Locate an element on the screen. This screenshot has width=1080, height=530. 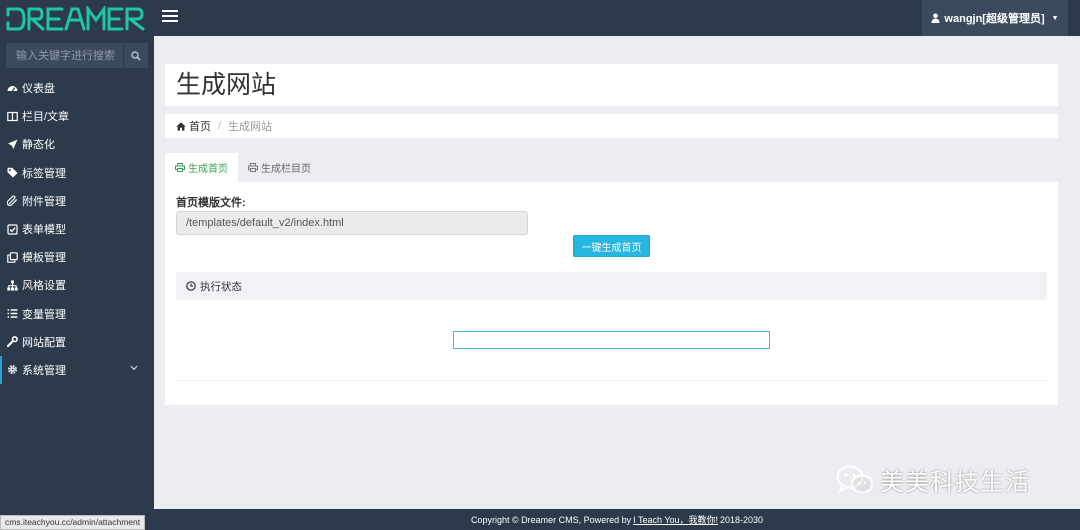
sidebar-item-label: 附件管理 is located at coordinates (44, 201).